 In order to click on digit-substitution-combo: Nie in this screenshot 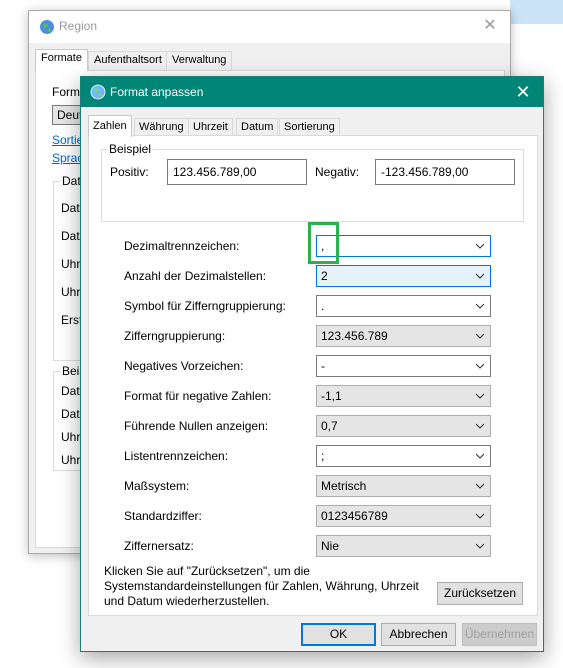, I will do `click(403, 546)`.